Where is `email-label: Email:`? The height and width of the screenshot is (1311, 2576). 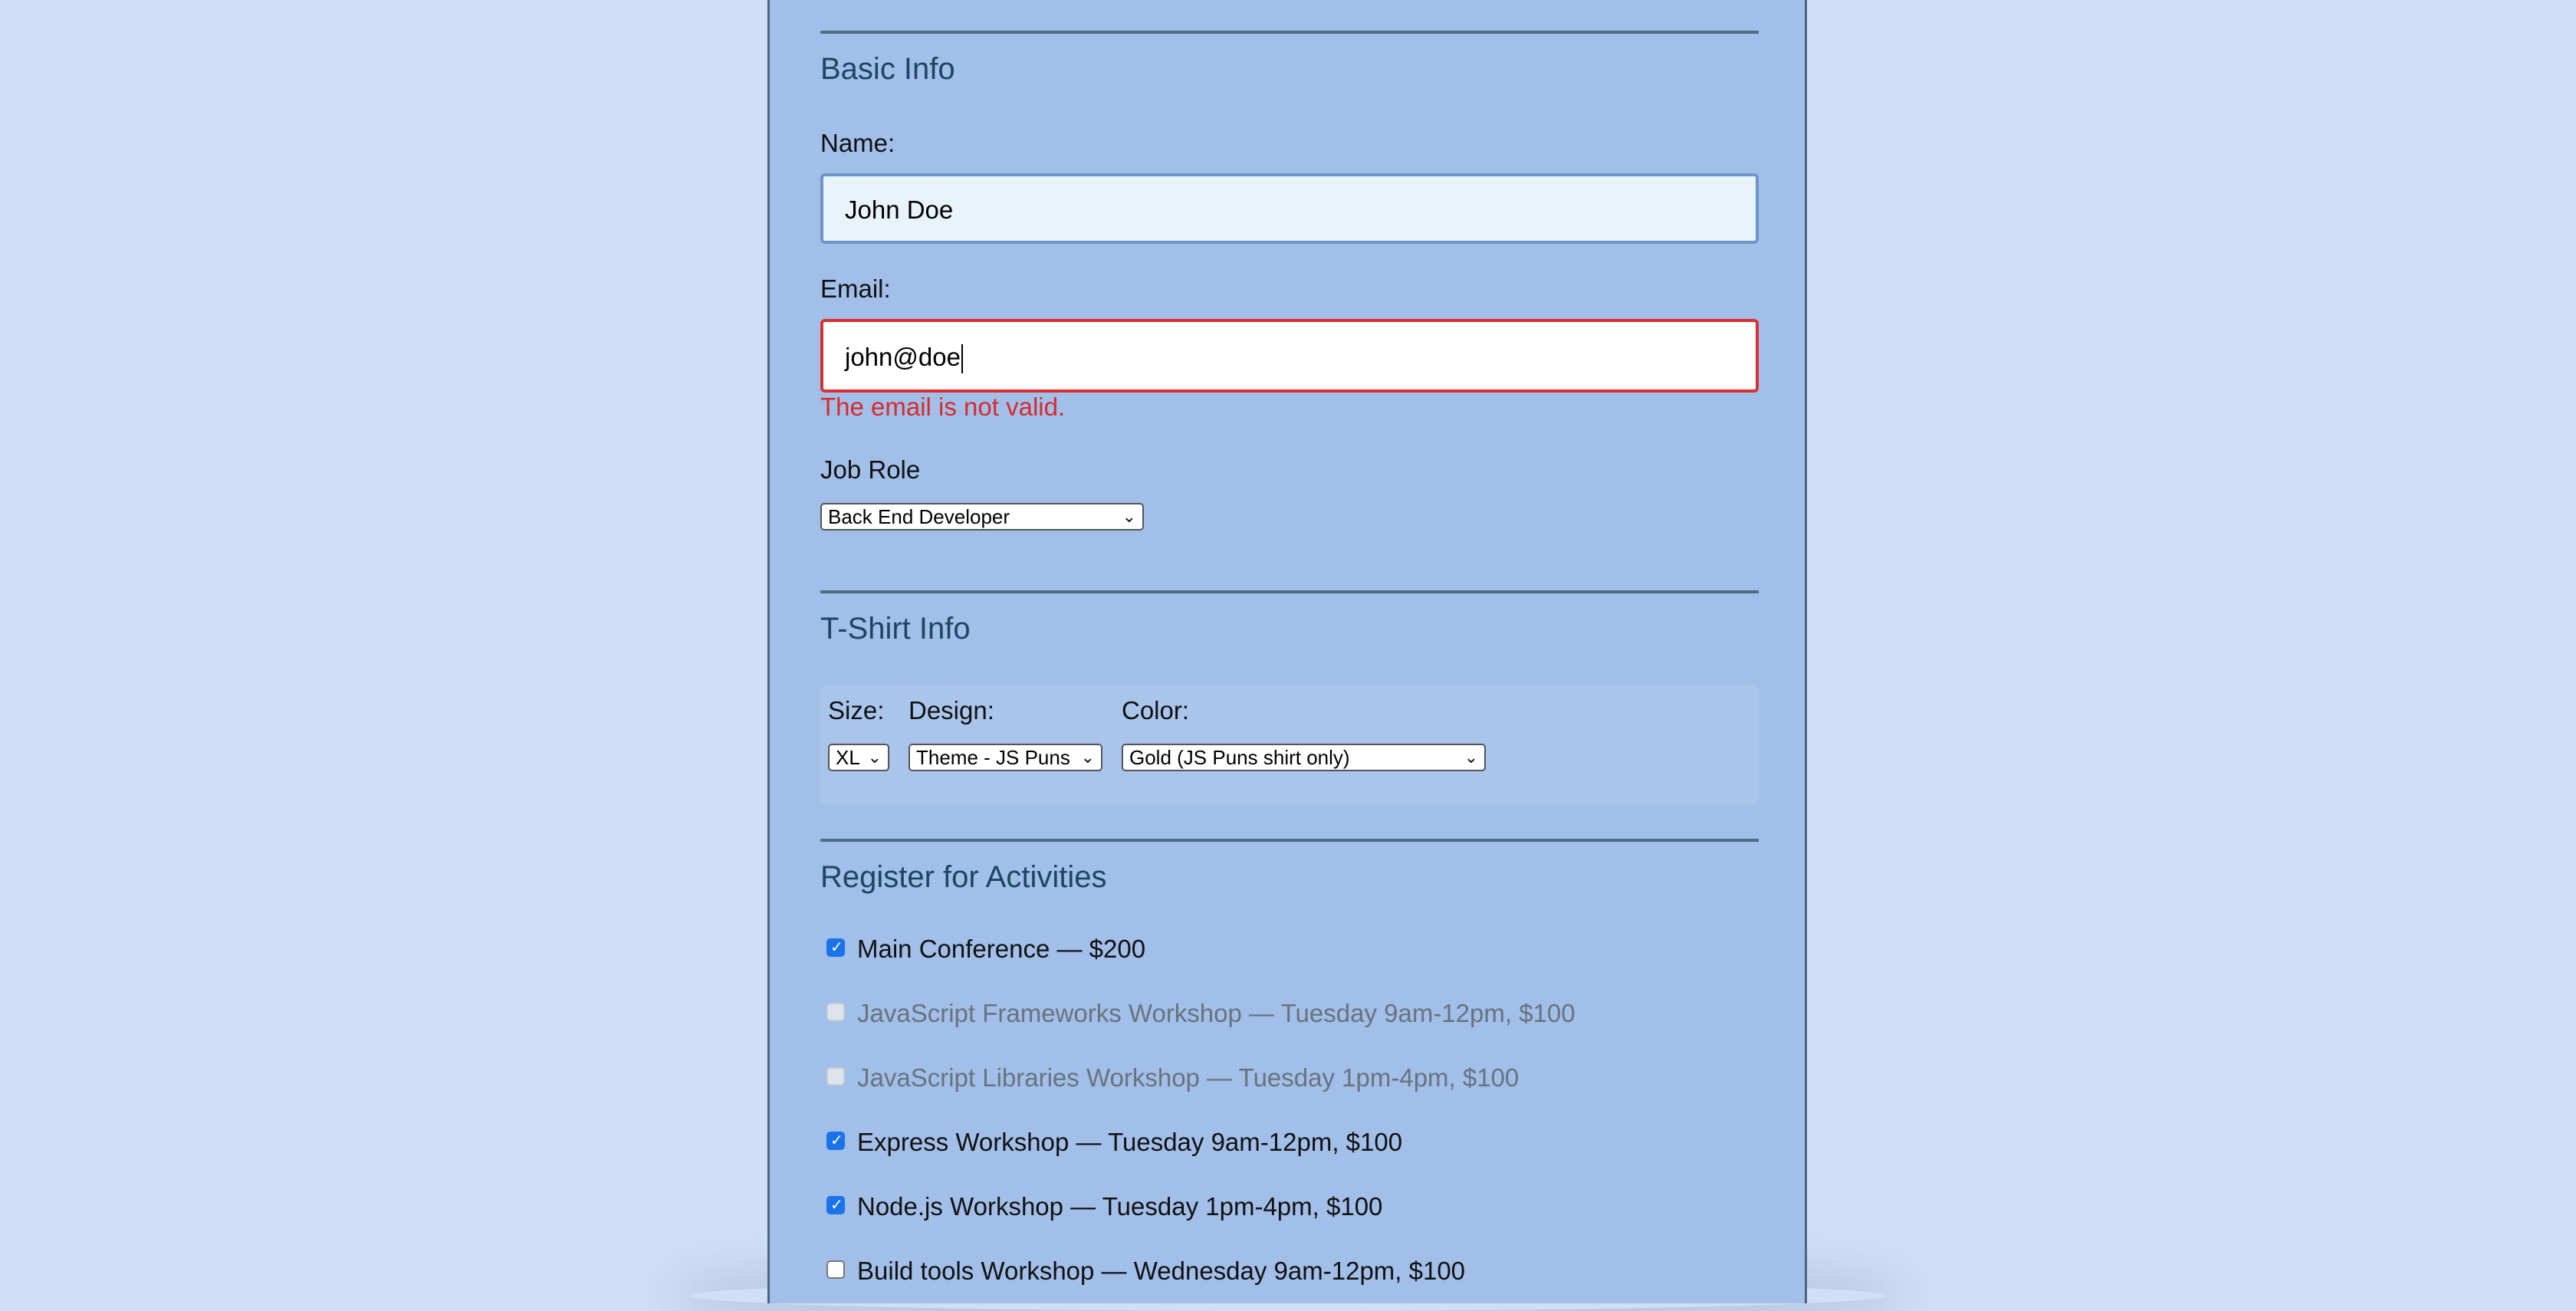
email-label: Email: is located at coordinates (855, 288).